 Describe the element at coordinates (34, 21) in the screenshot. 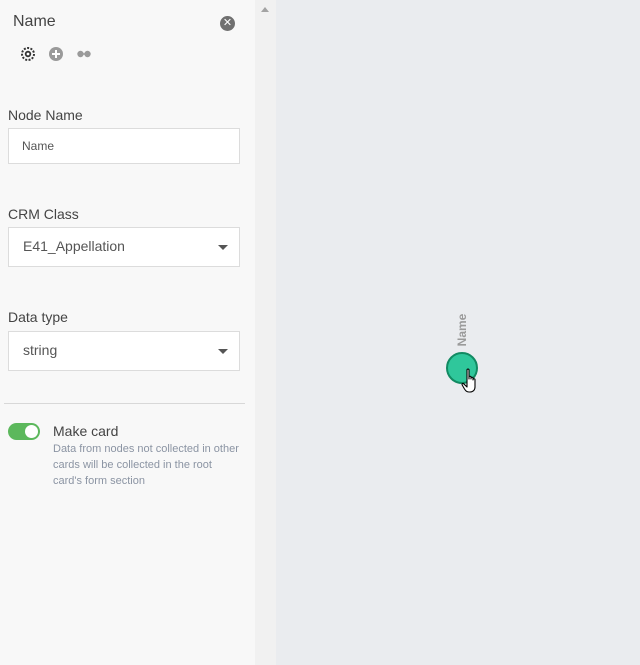

I see `panel-title: Name` at that location.